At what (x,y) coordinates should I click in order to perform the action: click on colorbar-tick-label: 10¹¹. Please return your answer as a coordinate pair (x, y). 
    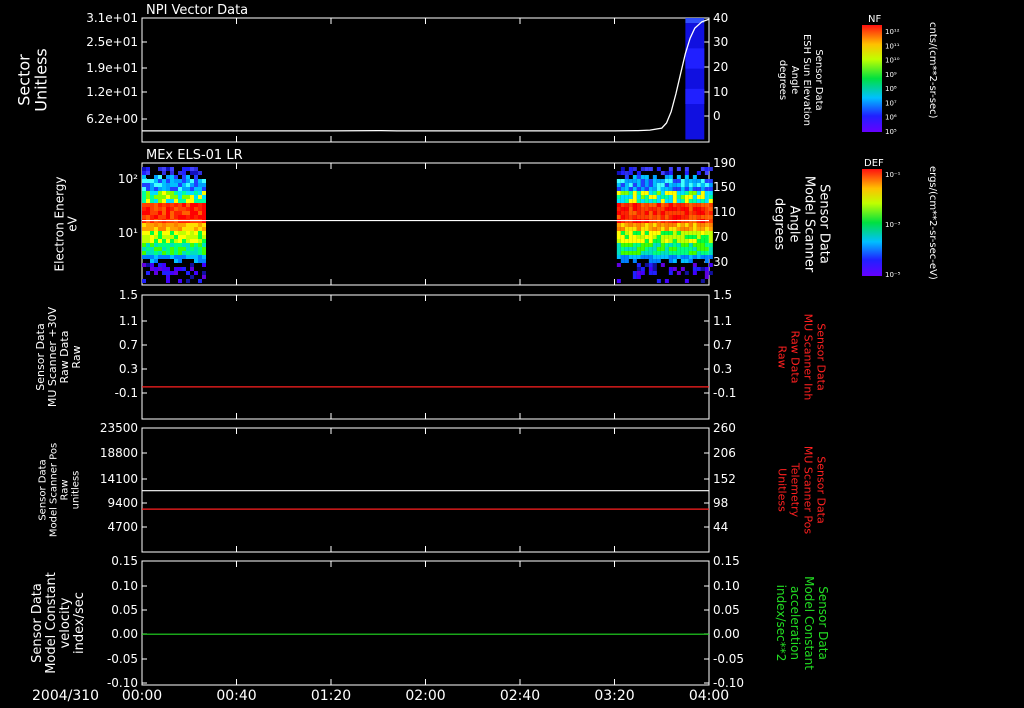
    Looking at the image, I should click on (892, 46).